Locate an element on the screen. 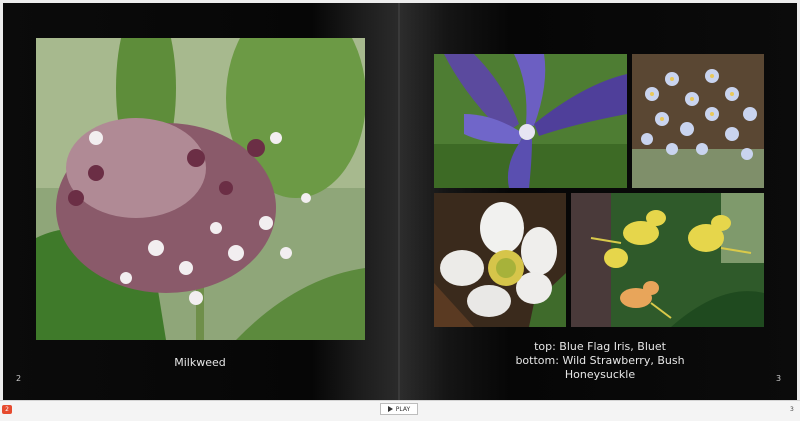  play-icon is located at coordinates (390, 409).